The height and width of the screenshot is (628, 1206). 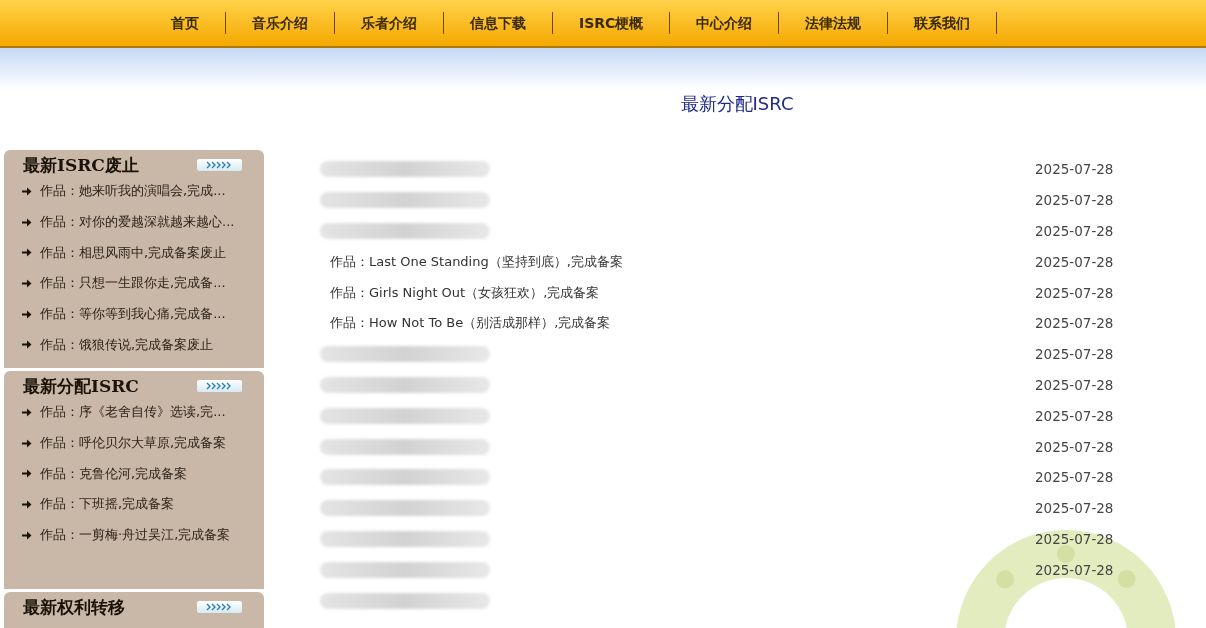 What do you see at coordinates (725, 23) in the screenshot?
I see `nav-link: 中心介绍` at bounding box center [725, 23].